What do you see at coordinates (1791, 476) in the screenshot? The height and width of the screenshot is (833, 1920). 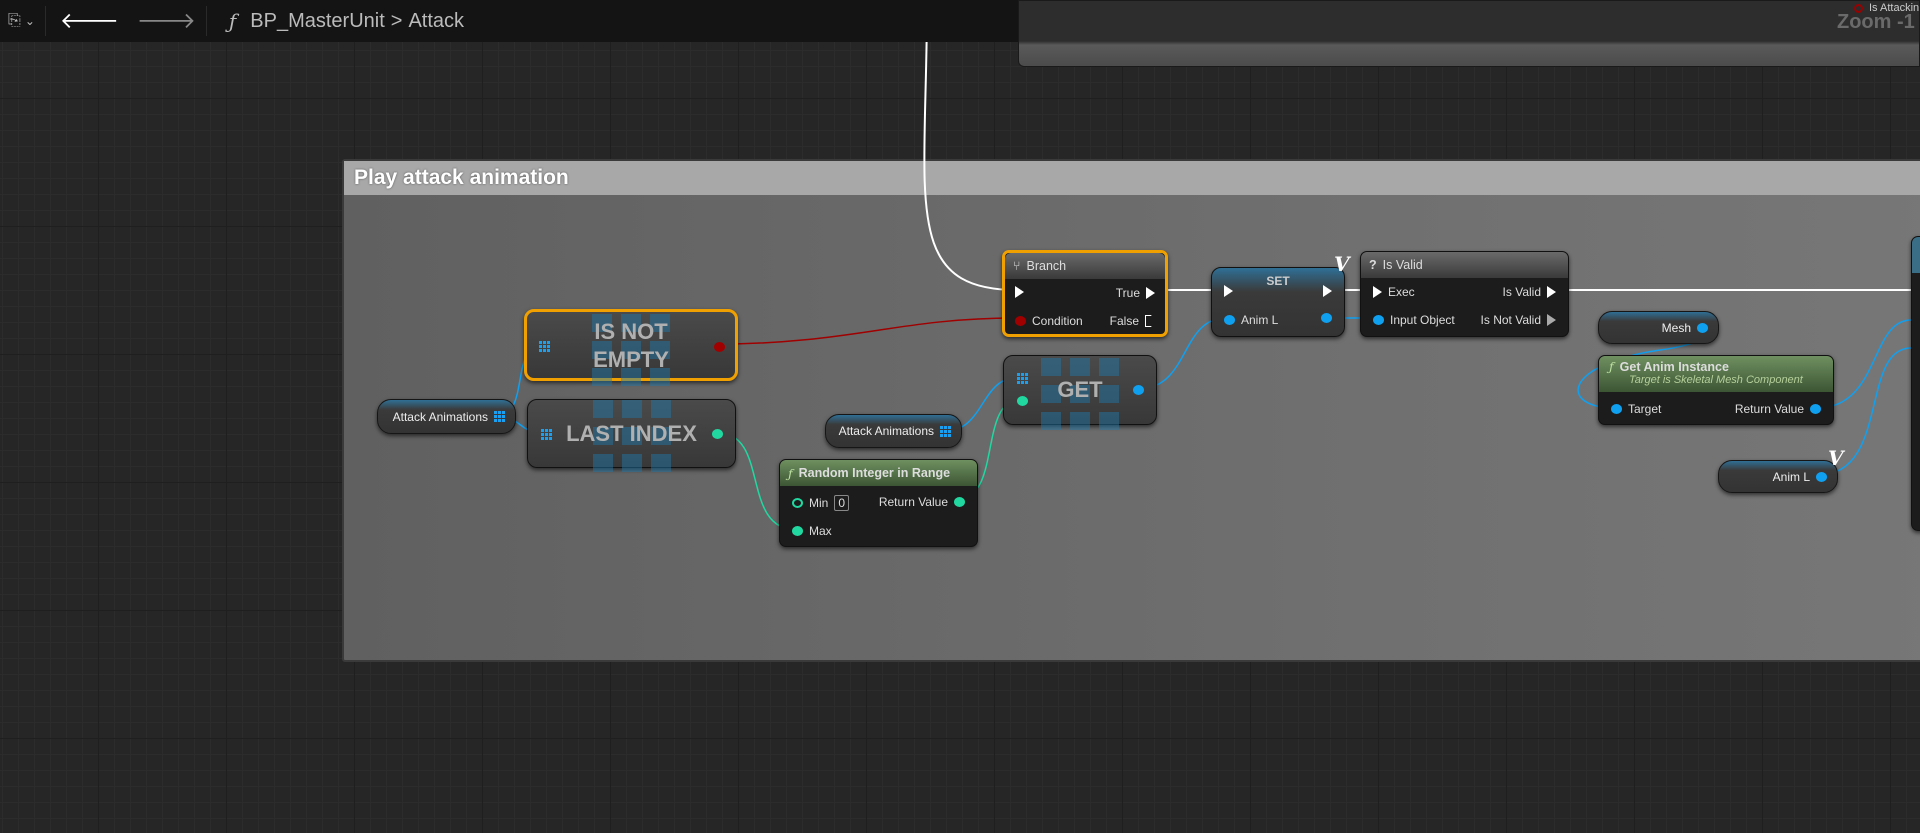 I see `variable-label: Anim L` at bounding box center [1791, 476].